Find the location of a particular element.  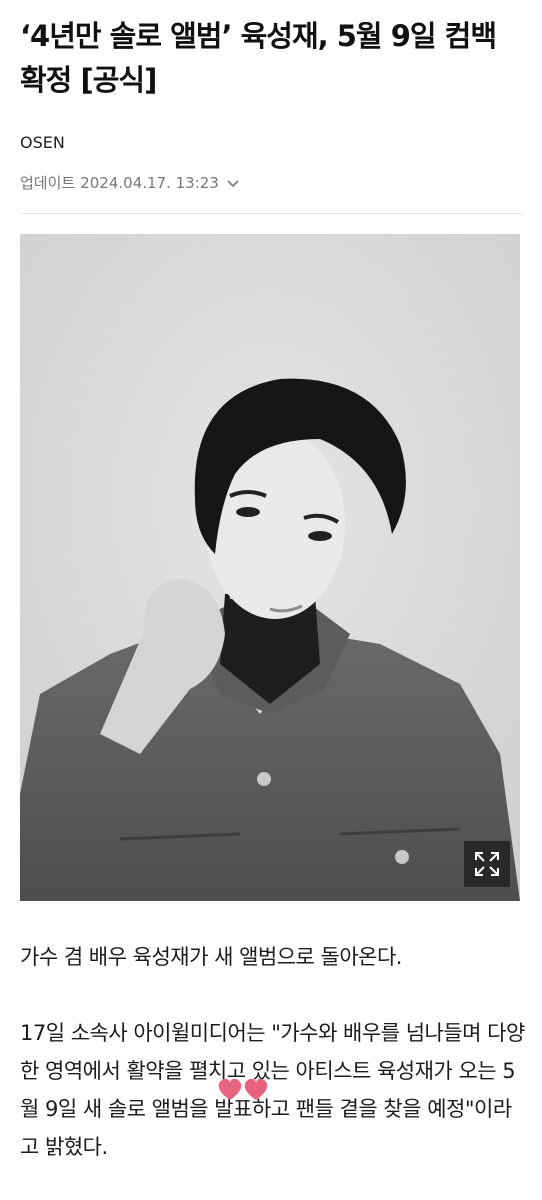

expand-photo-button is located at coordinates (487, 864).